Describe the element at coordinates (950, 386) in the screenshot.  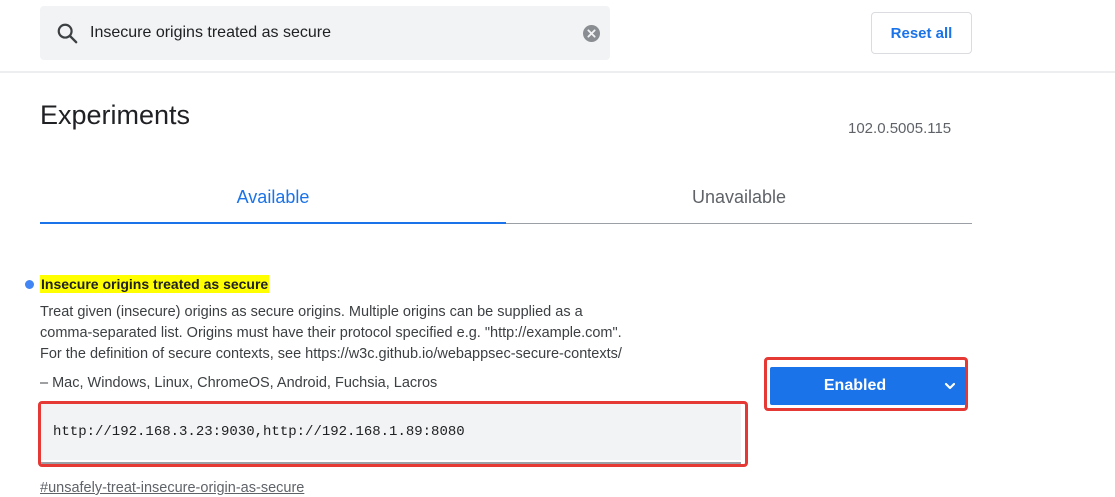
I see `chevron-down-icon` at that location.